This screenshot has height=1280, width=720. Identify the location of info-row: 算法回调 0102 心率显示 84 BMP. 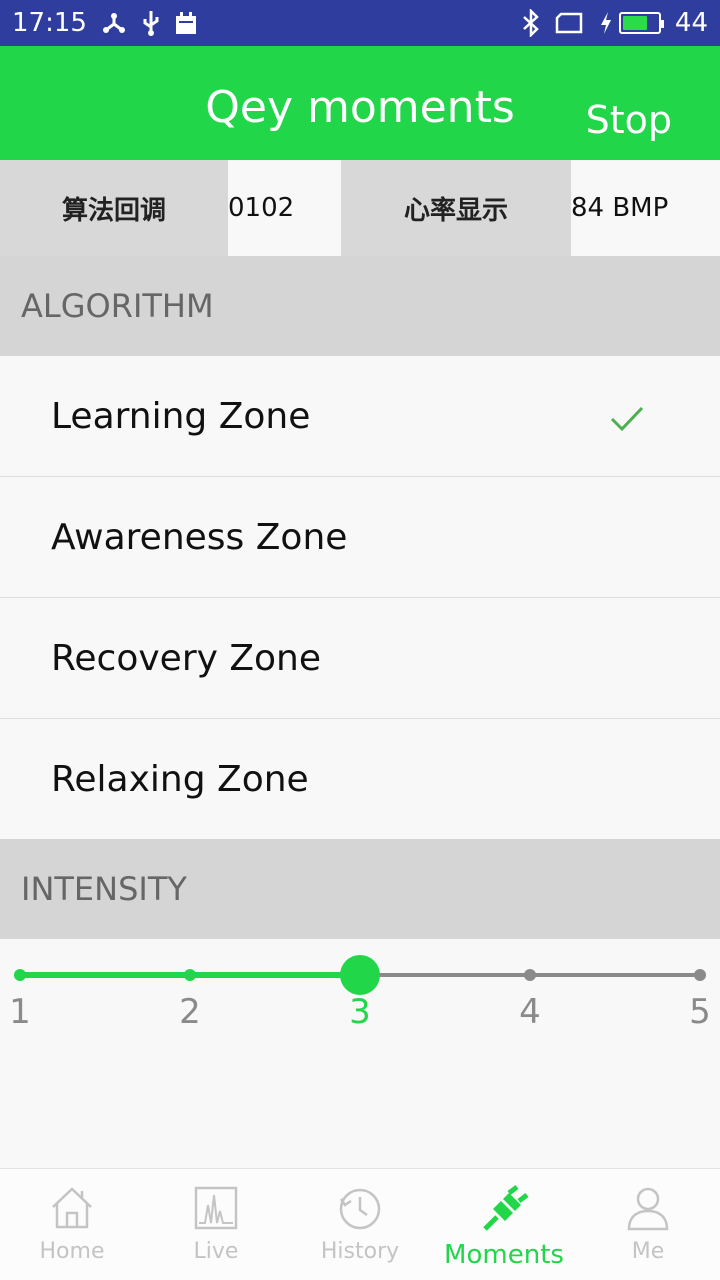
(360, 208).